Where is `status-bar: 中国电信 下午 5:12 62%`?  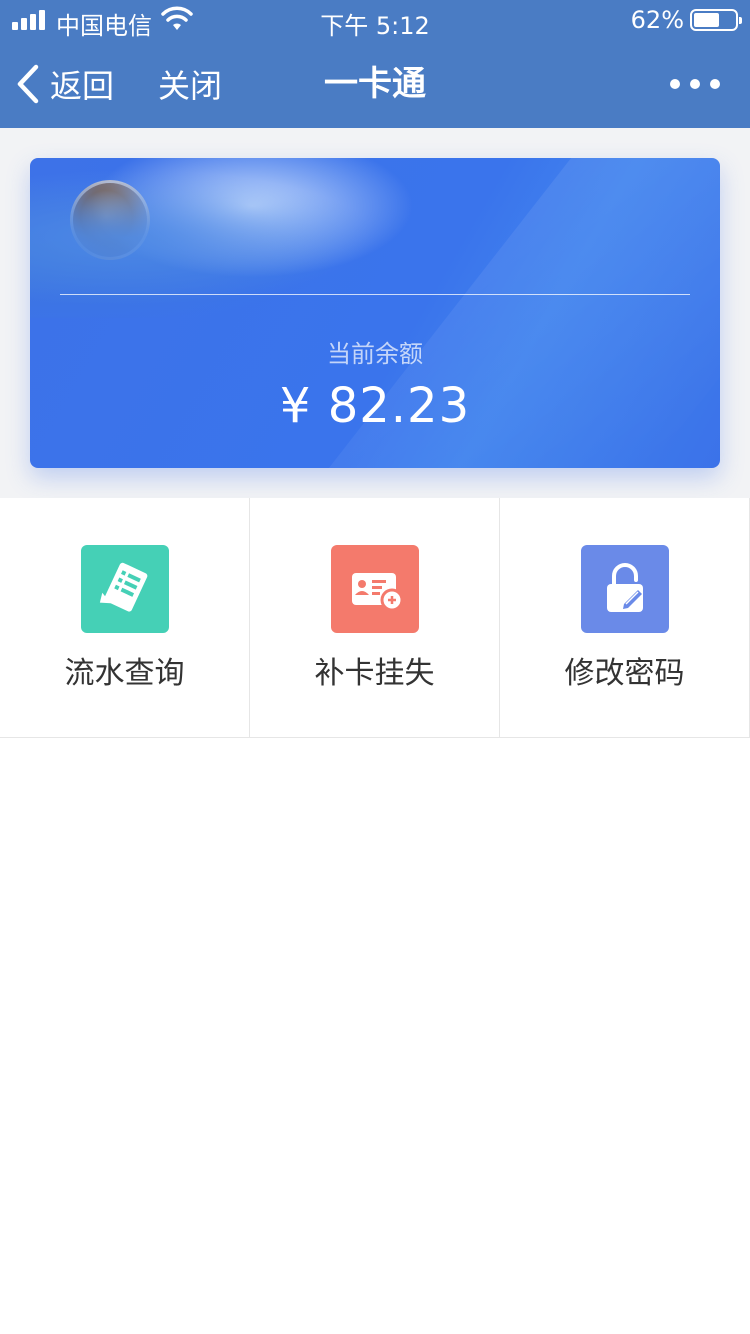
status-bar: 中国电信 下午 5:12 62% is located at coordinates (375, 20).